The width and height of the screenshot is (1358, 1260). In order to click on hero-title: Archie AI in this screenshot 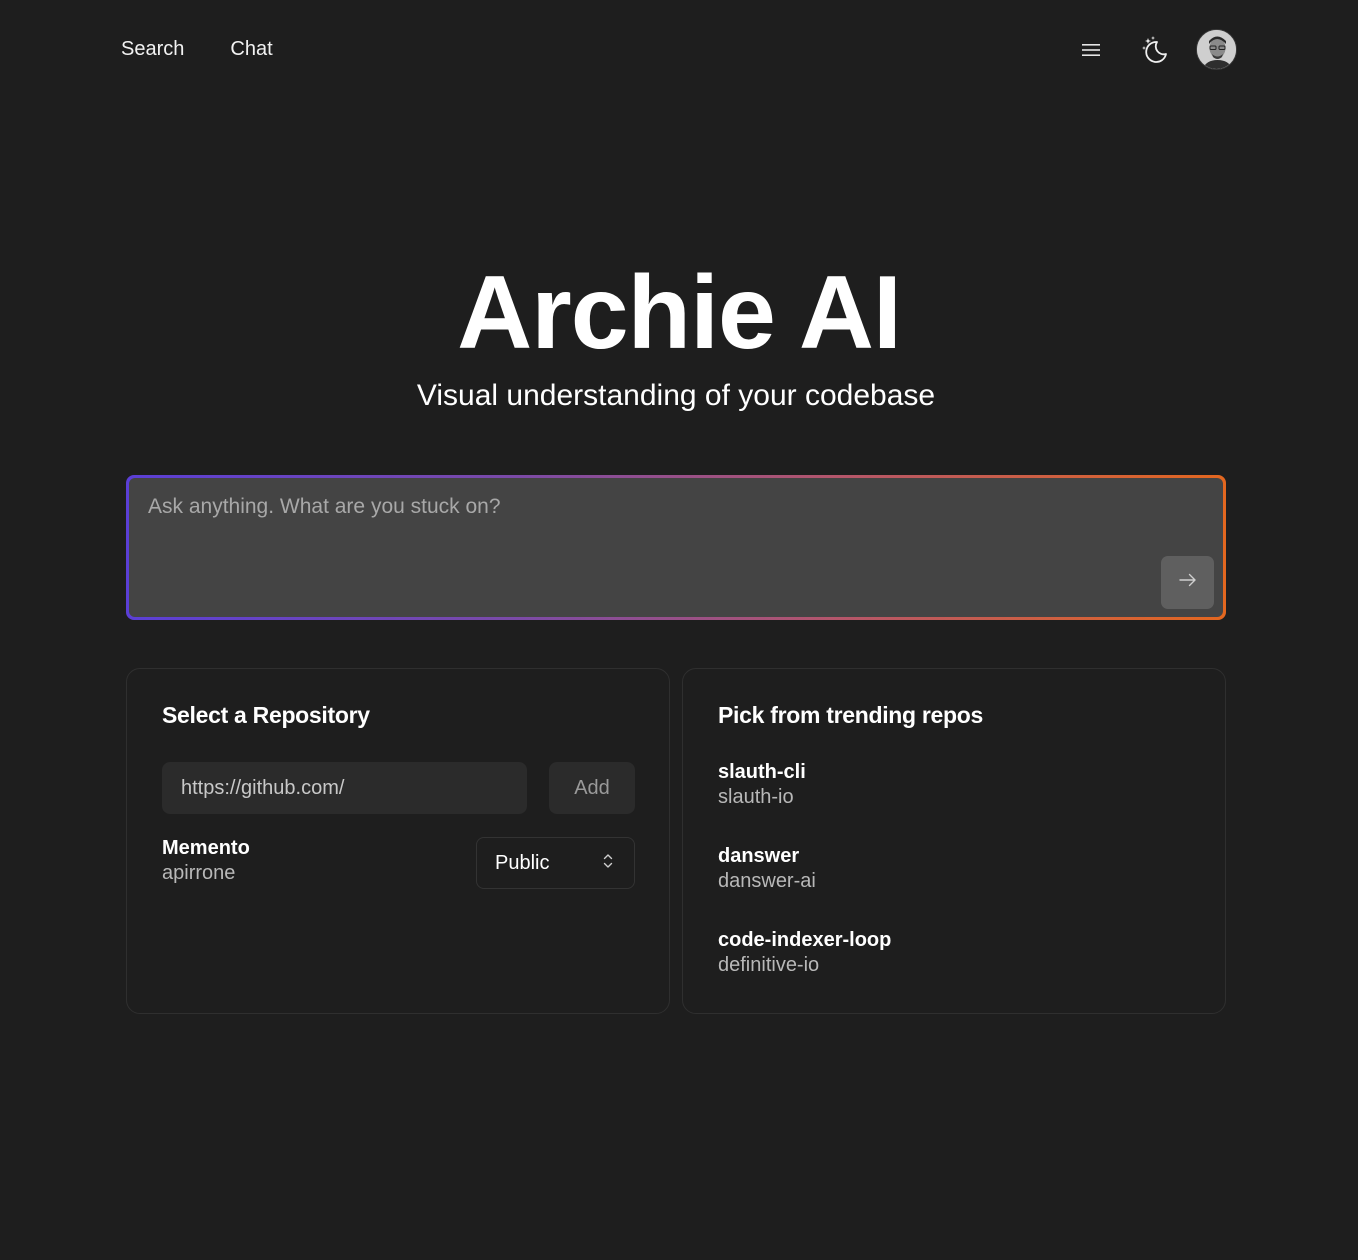, I will do `click(679, 313)`.